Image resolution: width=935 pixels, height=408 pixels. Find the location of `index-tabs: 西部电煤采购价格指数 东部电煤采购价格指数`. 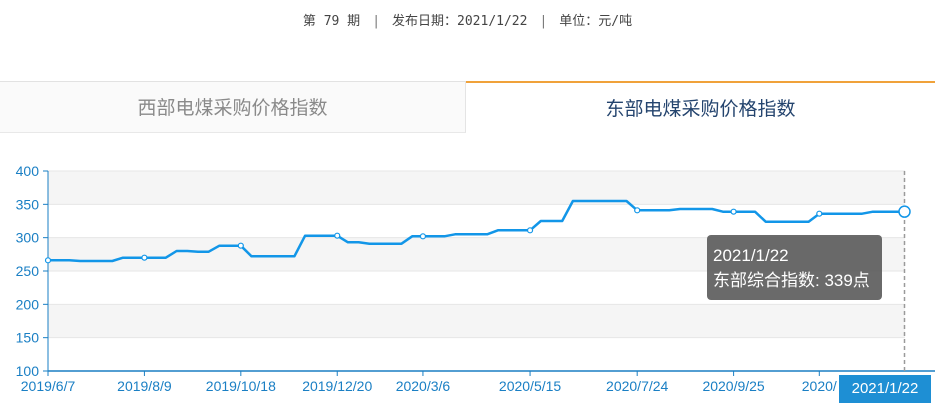

index-tabs: 西部电煤采购价格指数 东部电煤采购价格指数 is located at coordinates (467, 107).